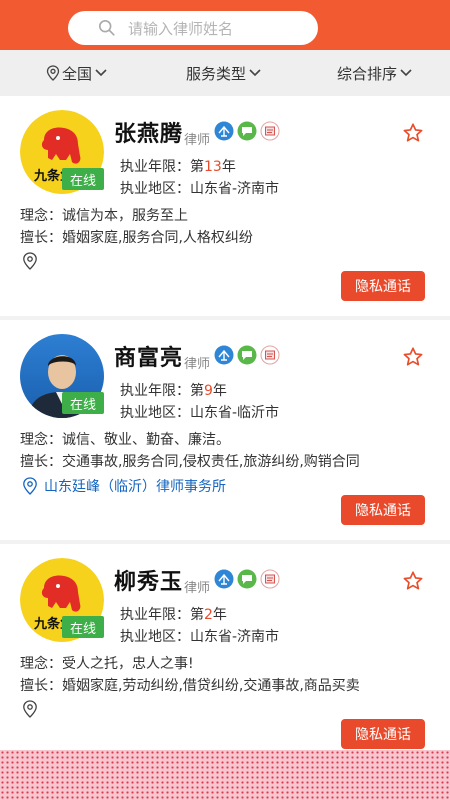 This screenshot has width=450, height=800. Describe the element at coordinates (136, 238) in the screenshot. I see `lawyer-skills: 擅长：婚姻家庭,服务合同,人格权纠纷` at that location.